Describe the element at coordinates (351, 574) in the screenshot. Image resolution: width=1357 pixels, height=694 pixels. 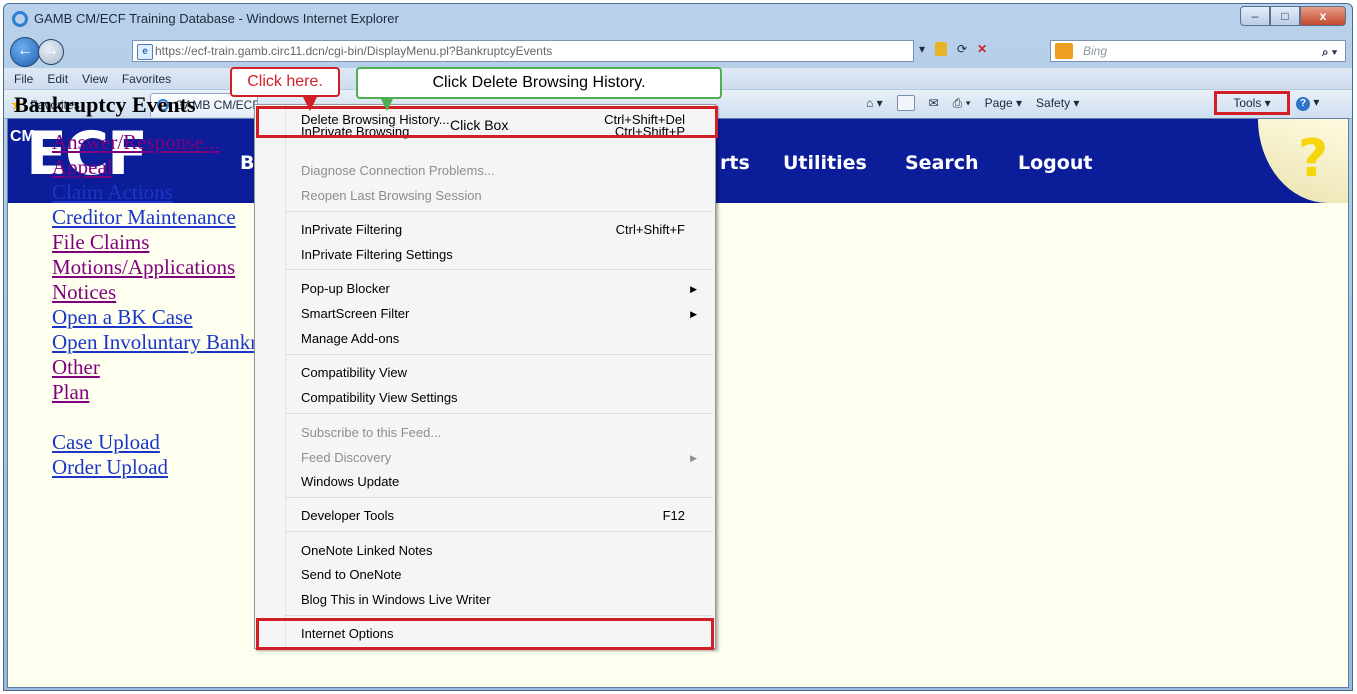
I see `menu-item-label: Send to OneNote` at that location.